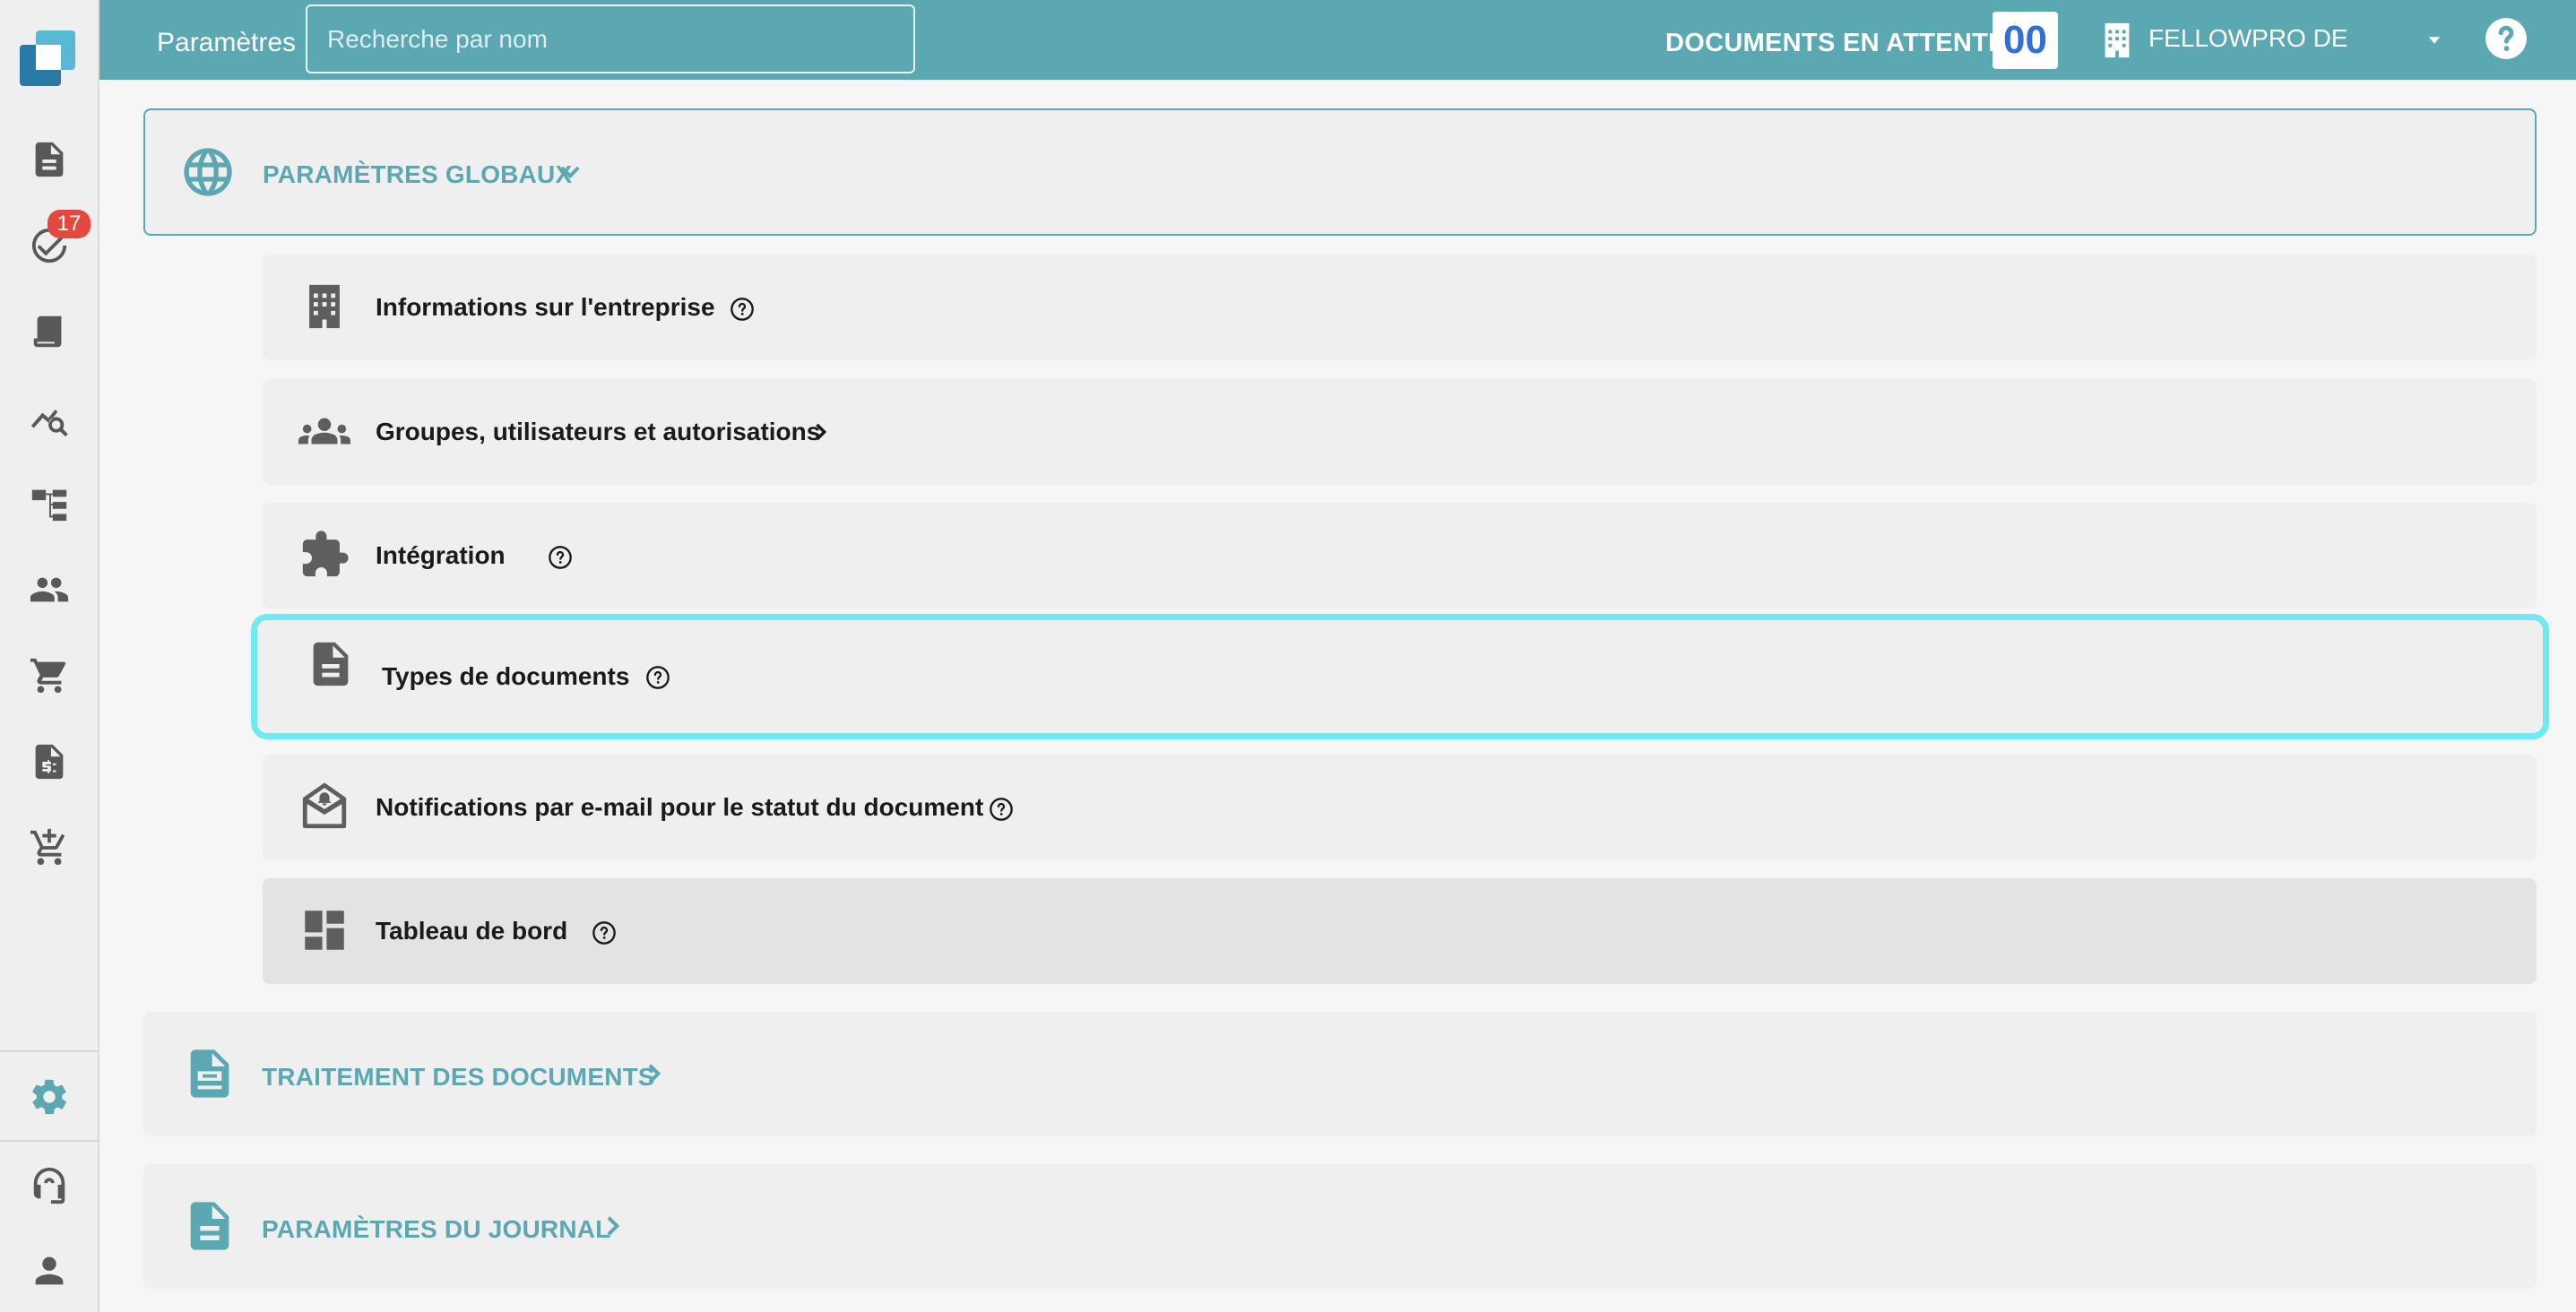 The image size is (2576, 1312). What do you see at coordinates (49, 1185) in the screenshot?
I see `support-icon` at bounding box center [49, 1185].